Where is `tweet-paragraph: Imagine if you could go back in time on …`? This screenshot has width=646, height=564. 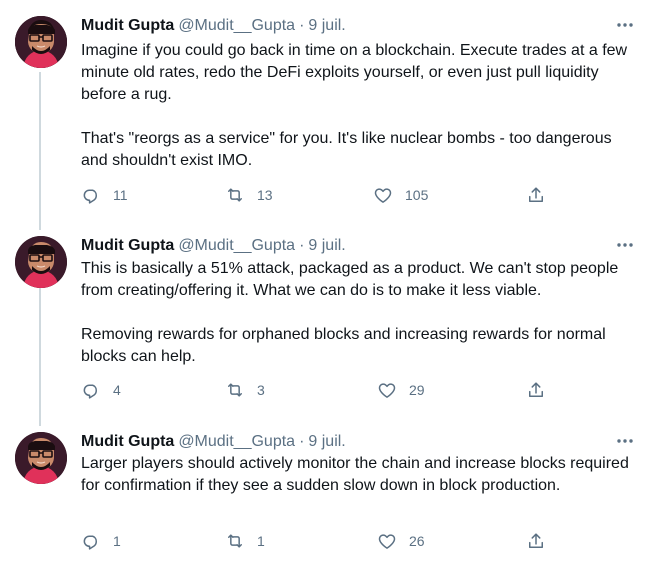
tweet-paragraph: Imagine if you could go back in time on … is located at coordinates (356, 72).